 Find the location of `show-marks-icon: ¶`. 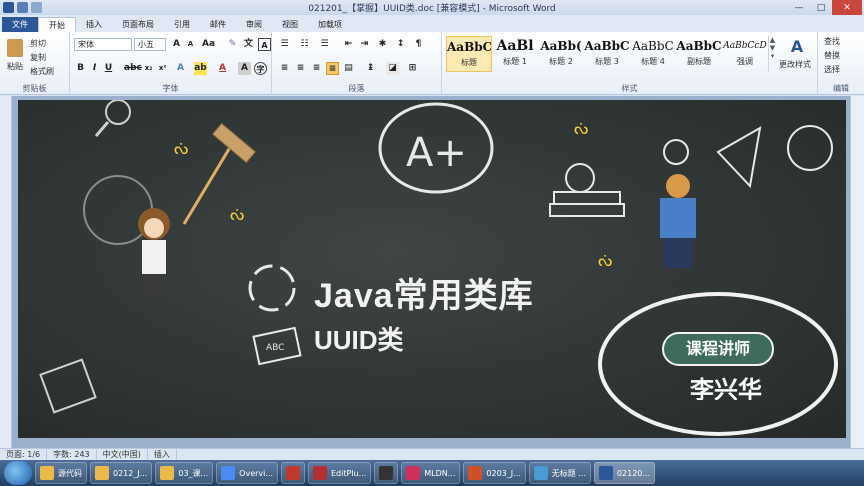

show-marks-icon: ¶ is located at coordinates (418, 44).